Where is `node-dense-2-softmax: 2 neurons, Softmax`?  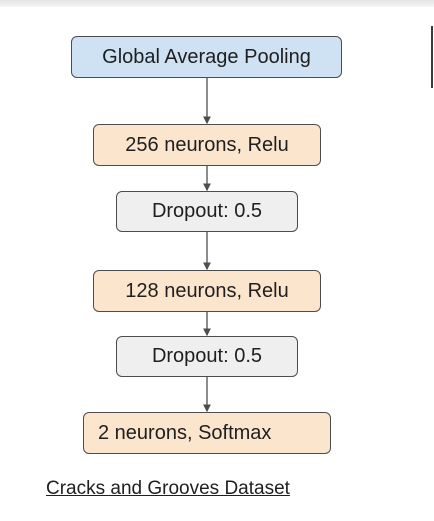 node-dense-2-softmax: 2 neurons, Softmax is located at coordinates (207, 433).